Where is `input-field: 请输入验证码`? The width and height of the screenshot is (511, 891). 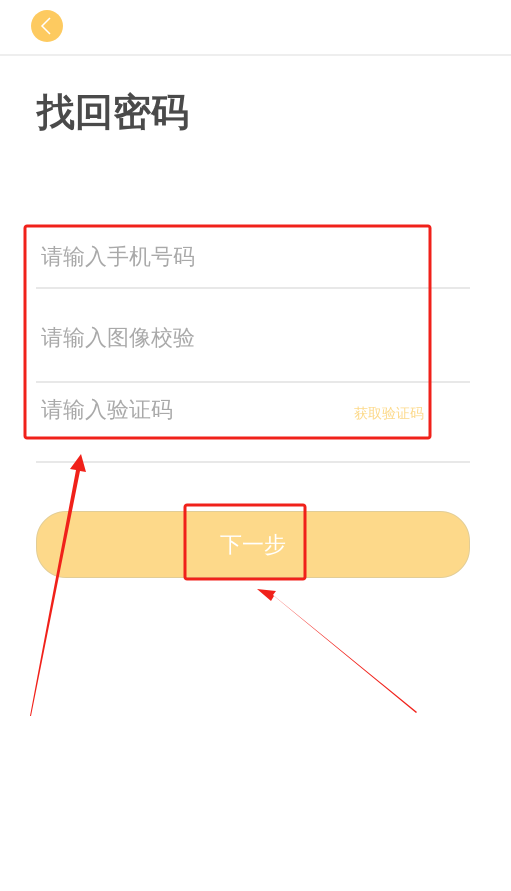
input-field: 请输入验证码 is located at coordinates (183, 410).